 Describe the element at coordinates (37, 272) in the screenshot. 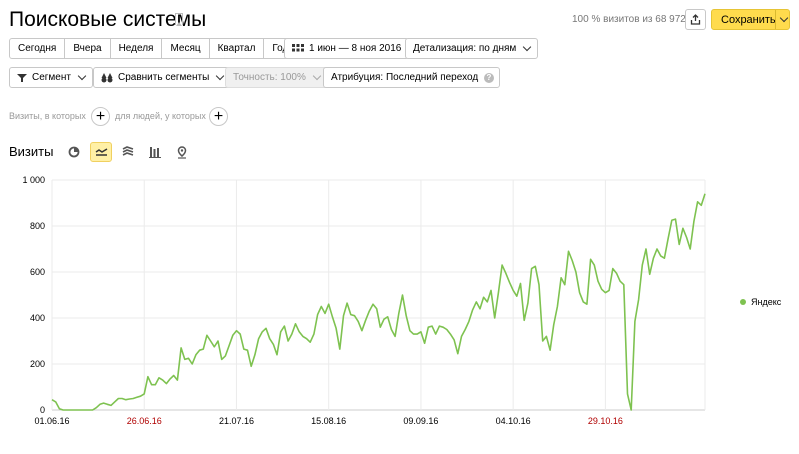

I see `y-tick-label: 600` at that location.